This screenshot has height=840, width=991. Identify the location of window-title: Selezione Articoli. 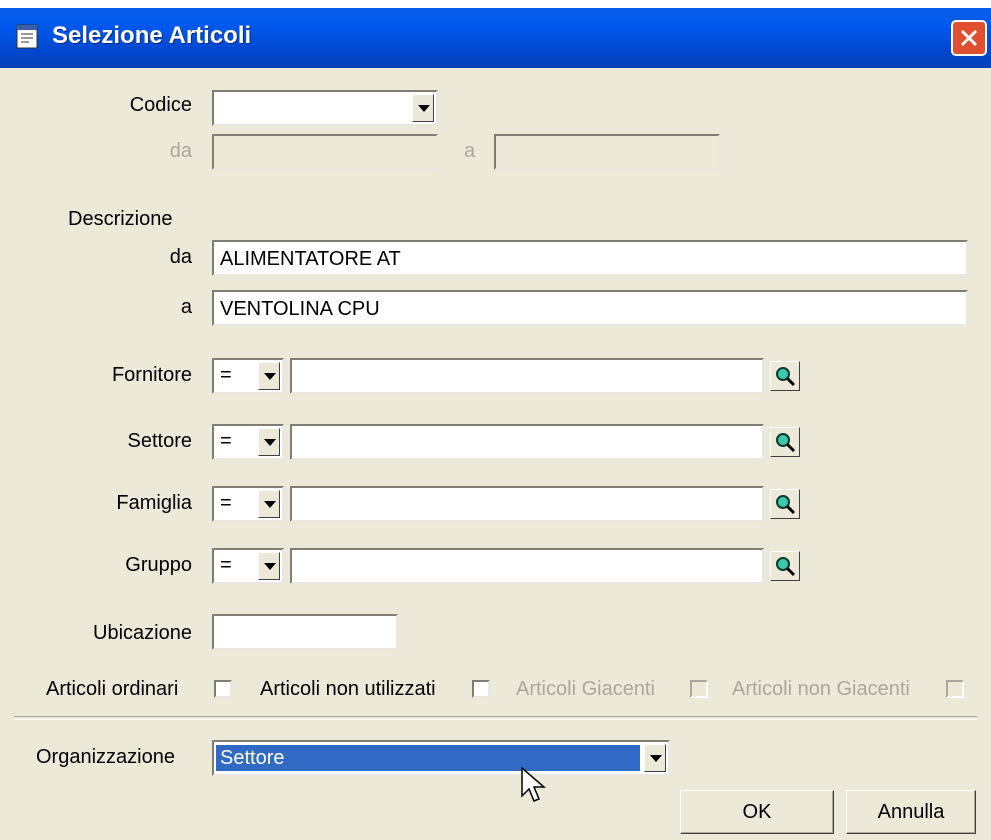
(152, 35).